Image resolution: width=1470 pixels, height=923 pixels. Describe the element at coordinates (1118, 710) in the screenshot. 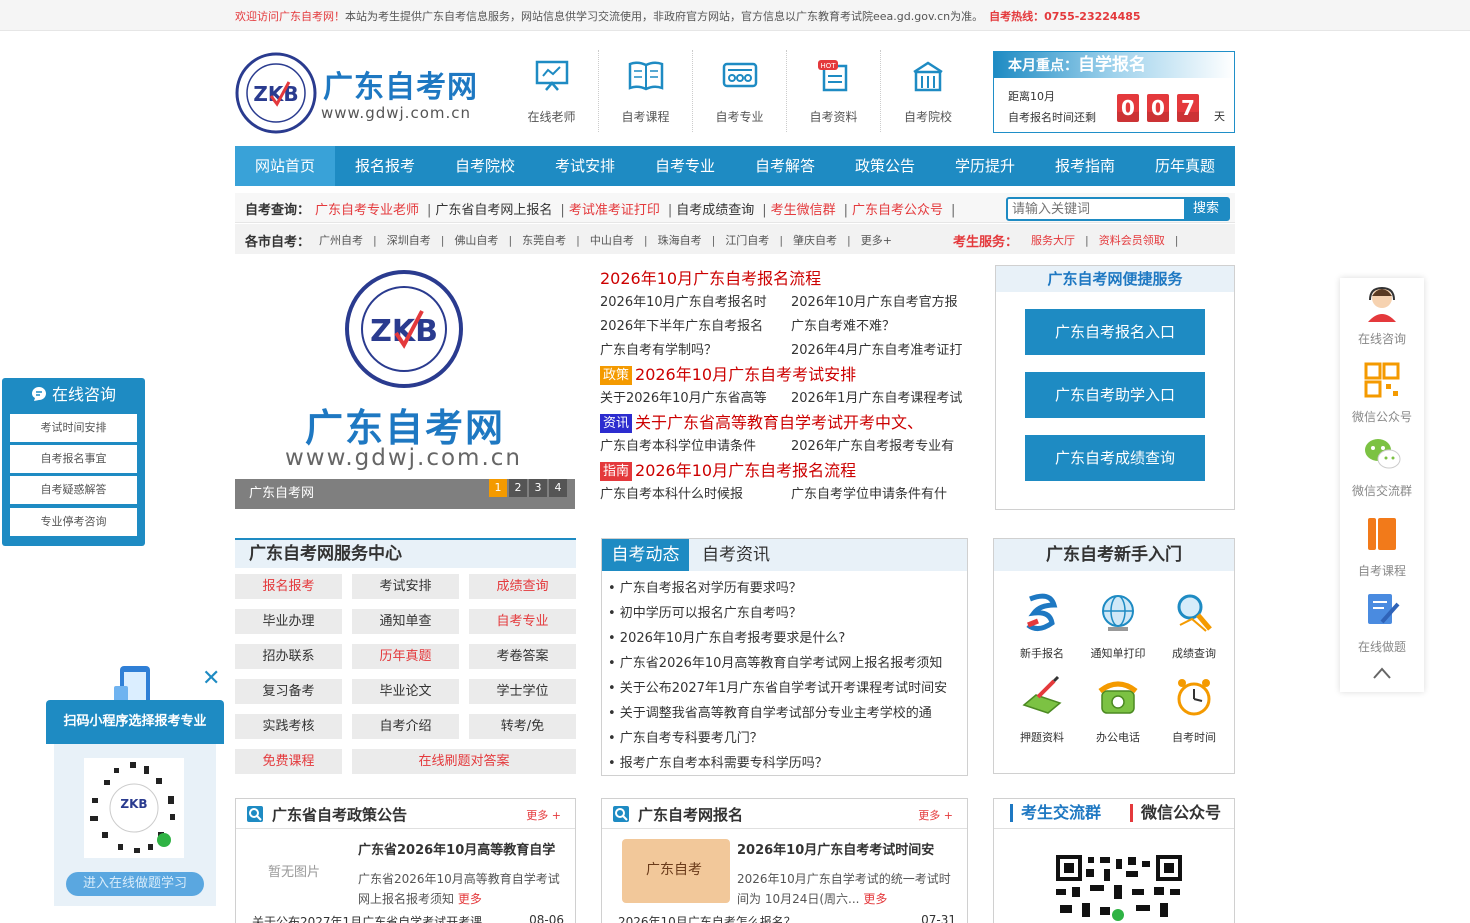

I see `newbie-item-phone: 办公电话` at that location.